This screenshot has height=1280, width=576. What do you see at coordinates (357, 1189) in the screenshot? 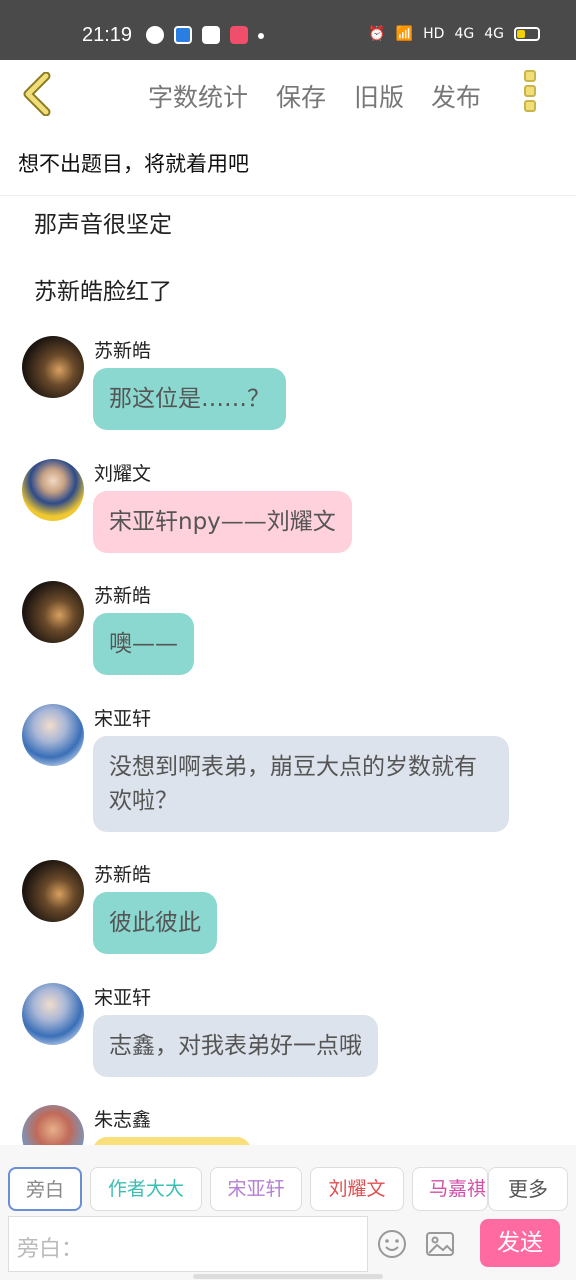
I see `character-chip-liu-yaowen: 刘耀文` at bounding box center [357, 1189].